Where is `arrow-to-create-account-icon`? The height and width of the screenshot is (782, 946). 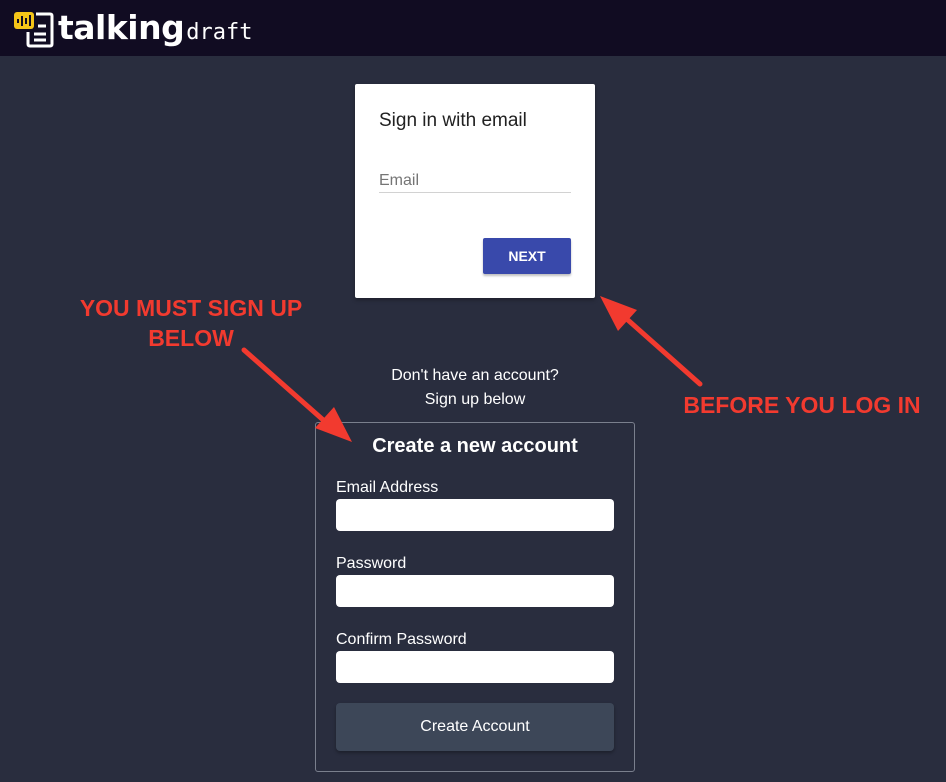 arrow-to-create-account-icon is located at coordinates (296, 394).